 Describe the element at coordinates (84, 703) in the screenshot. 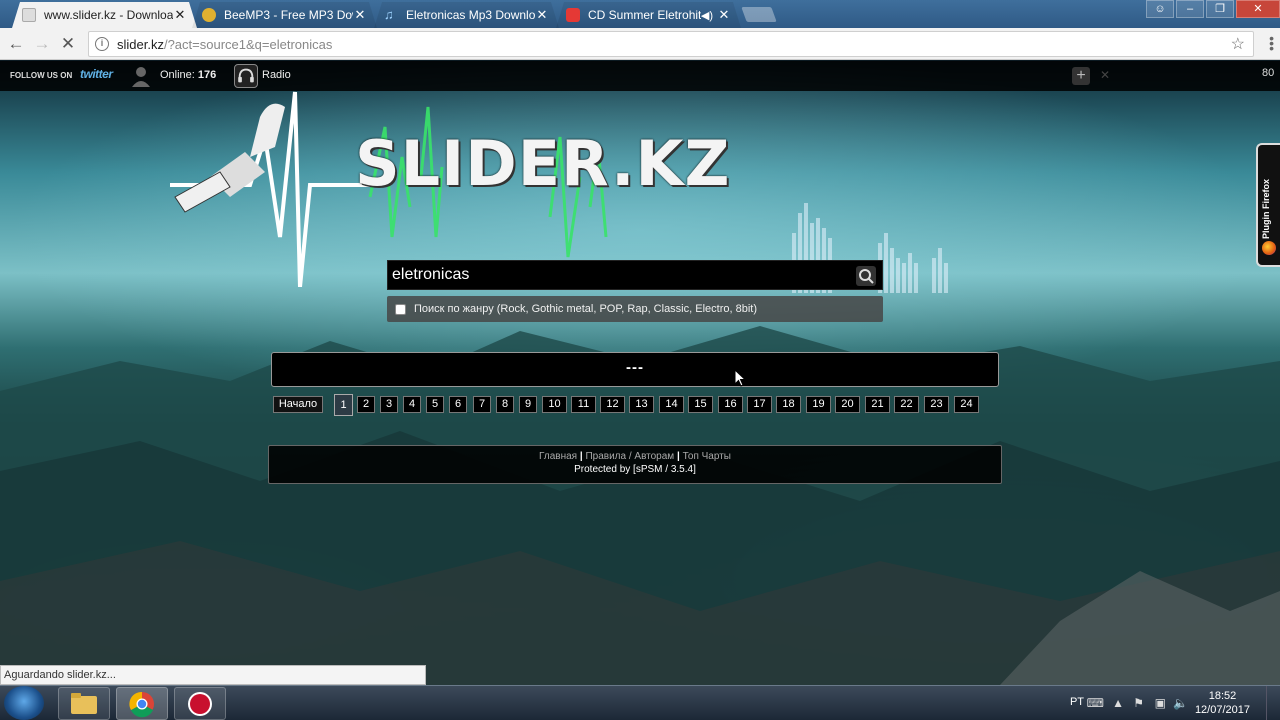

I see `explorer-taskbar-button` at that location.